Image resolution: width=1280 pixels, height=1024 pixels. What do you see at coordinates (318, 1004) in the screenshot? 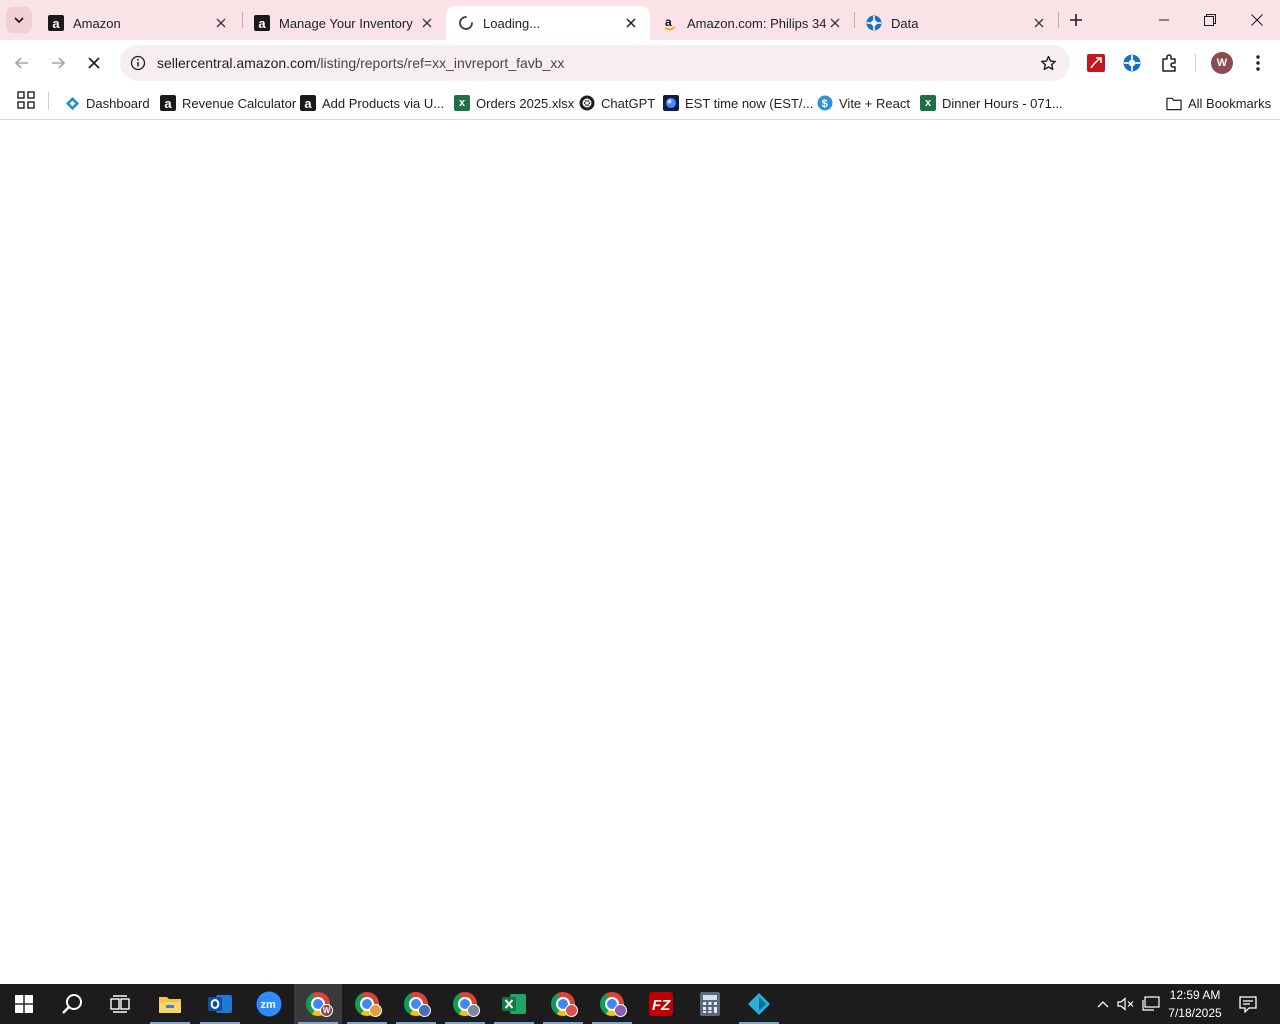
I see `taskbar-chrome-w: W` at bounding box center [318, 1004].